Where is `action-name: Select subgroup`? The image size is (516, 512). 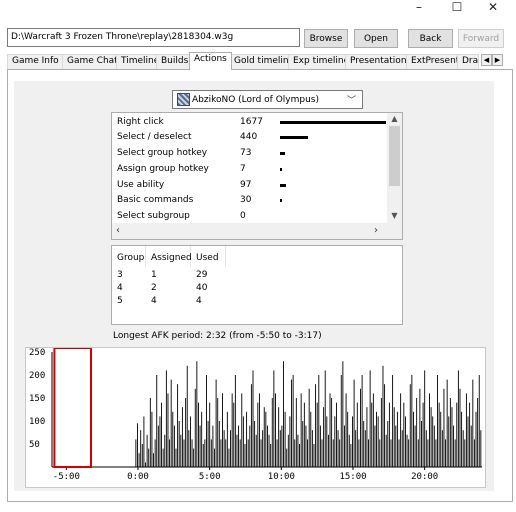 action-name: Select subgroup is located at coordinates (153, 216).